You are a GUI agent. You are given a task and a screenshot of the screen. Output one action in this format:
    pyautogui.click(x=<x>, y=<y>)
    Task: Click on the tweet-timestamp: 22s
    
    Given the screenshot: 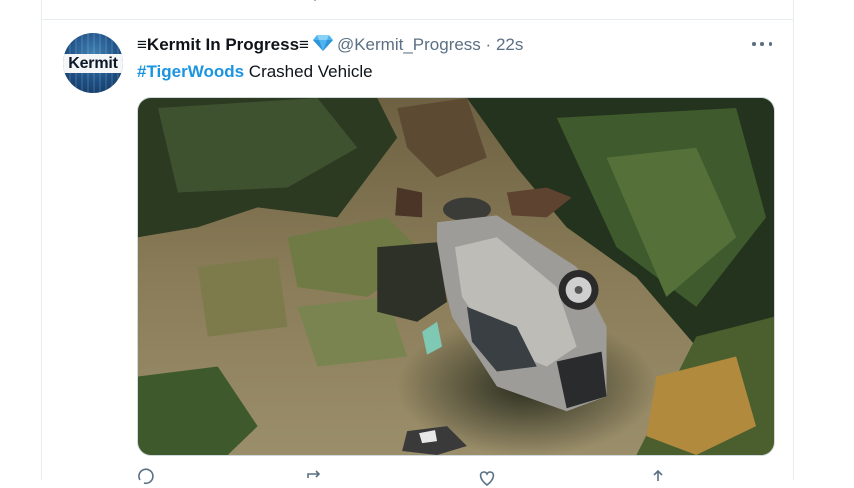 What is the action you would take?
    pyautogui.click(x=509, y=44)
    